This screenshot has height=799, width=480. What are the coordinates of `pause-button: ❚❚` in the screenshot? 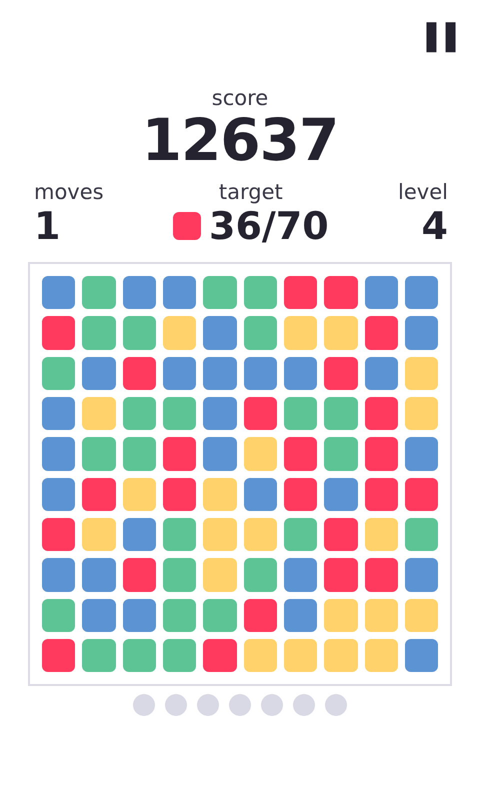 It's located at (438, 36).